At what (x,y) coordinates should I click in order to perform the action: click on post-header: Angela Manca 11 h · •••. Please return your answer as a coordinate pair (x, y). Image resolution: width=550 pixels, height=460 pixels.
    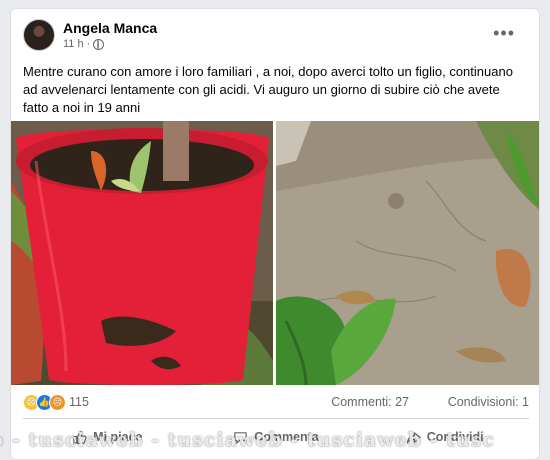
    Looking at the image, I should click on (273, 37).